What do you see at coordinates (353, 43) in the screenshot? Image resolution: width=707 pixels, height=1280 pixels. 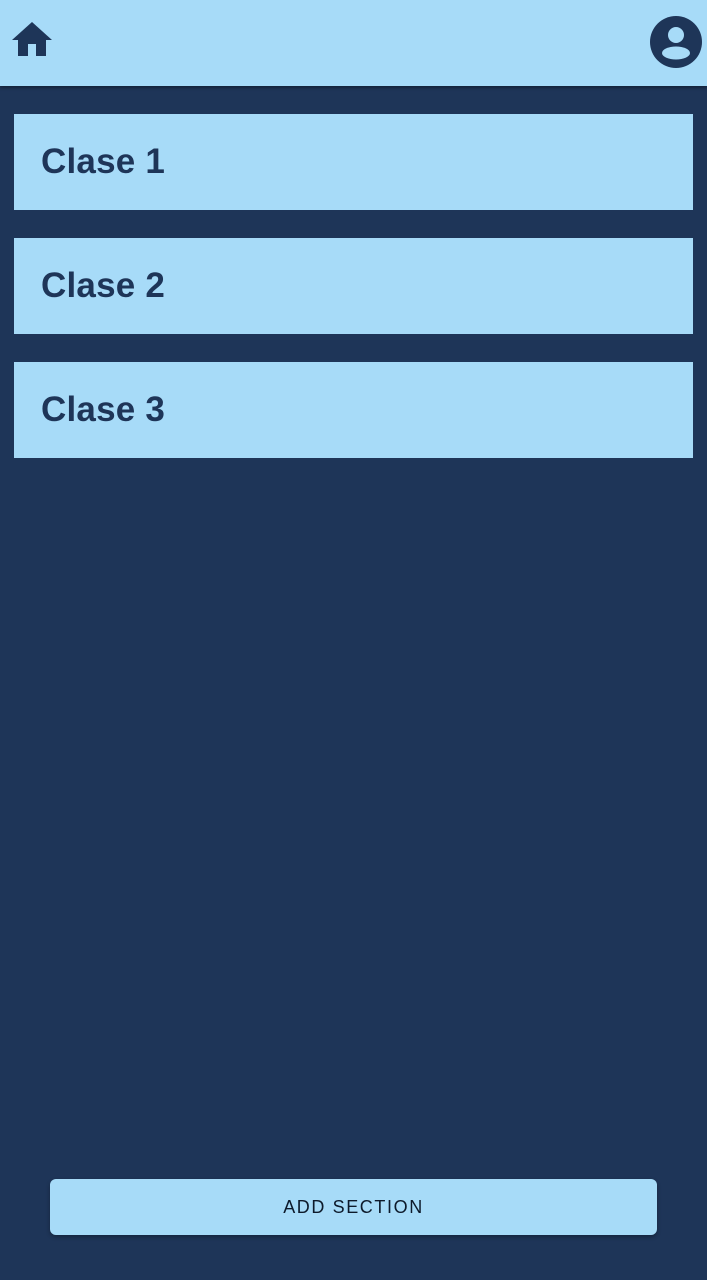 I see `top-app-bar` at bounding box center [353, 43].